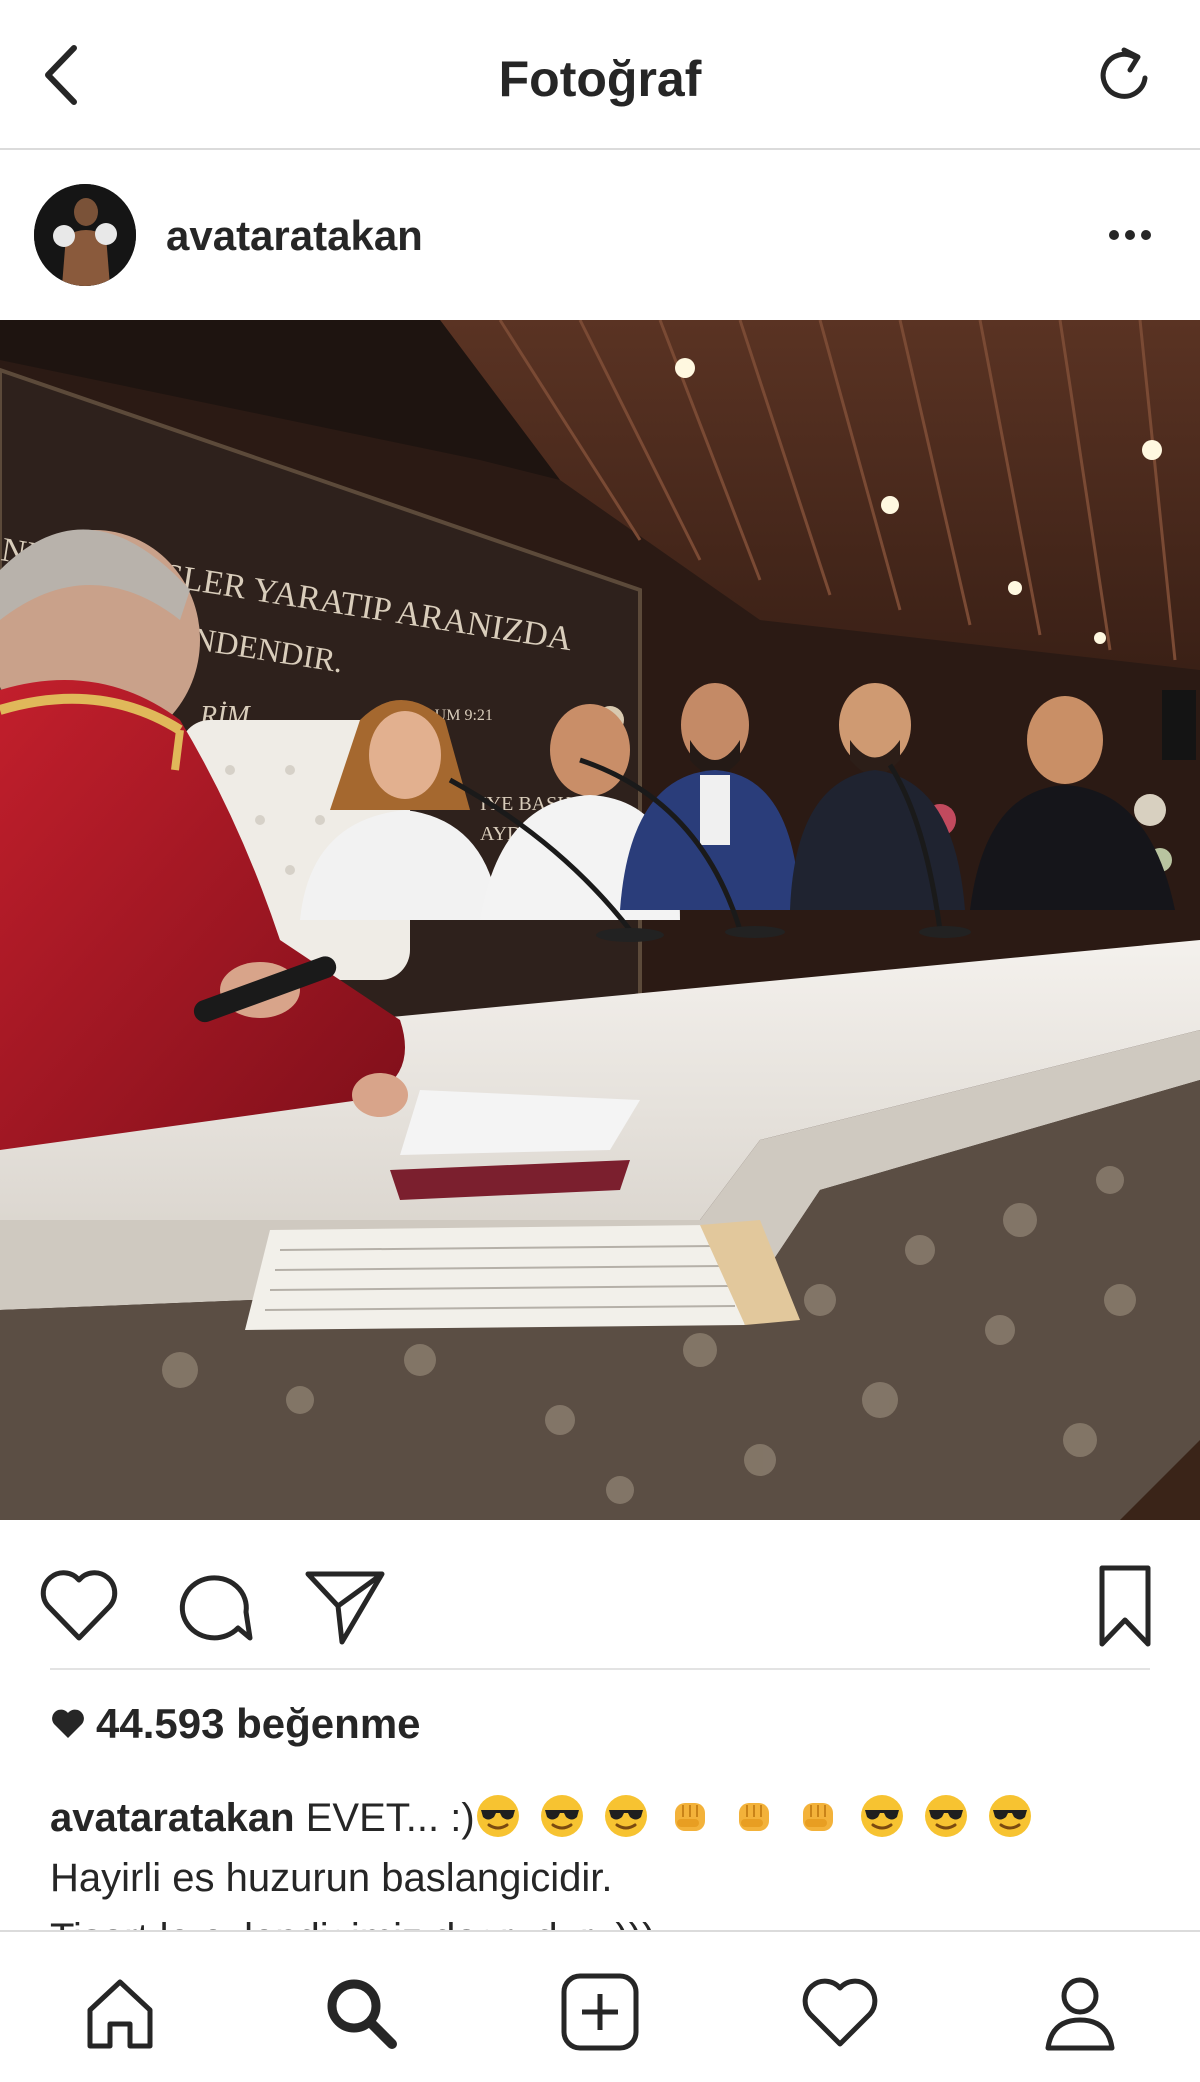 The image size is (1200, 2082). Describe the element at coordinates (600, 1595) in the screenshot. I see `post-actions-bar` at that location.